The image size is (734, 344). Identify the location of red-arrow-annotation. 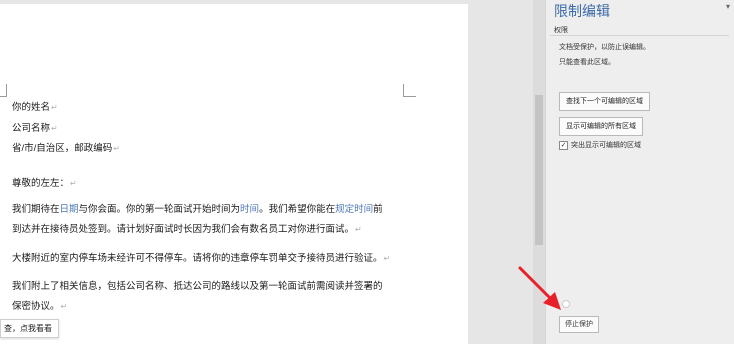
(539, 288).